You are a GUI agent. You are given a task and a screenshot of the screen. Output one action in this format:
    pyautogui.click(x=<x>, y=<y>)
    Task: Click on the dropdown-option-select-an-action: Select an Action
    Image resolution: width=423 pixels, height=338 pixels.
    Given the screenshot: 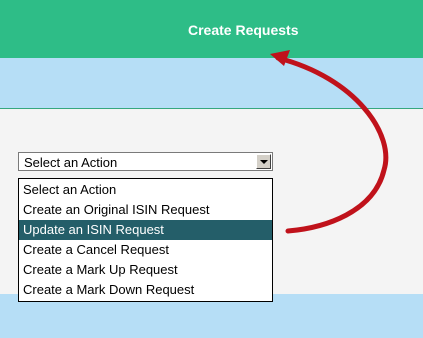 What is the action you would take?
    pyautogui.click(x=145, y=190)
    